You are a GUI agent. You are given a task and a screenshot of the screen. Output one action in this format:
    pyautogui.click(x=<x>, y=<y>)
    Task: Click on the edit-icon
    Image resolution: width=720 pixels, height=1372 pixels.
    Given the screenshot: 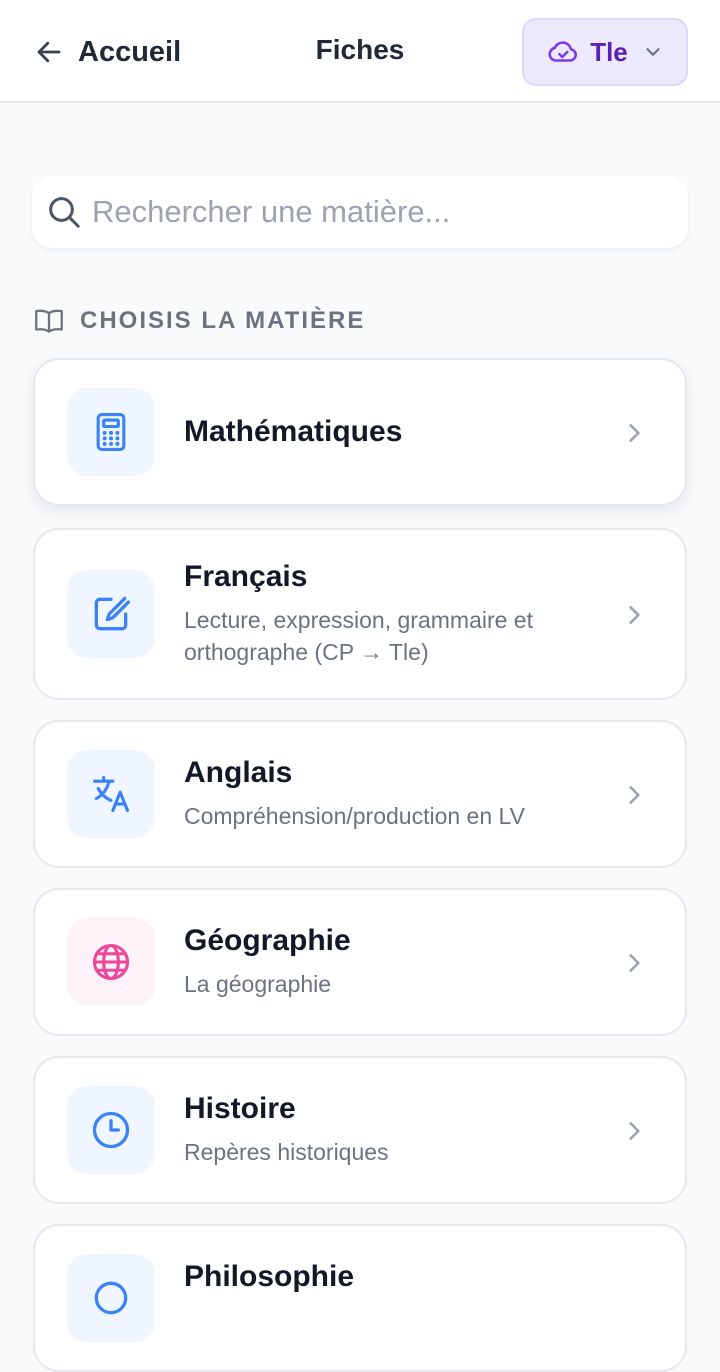 What is the action you would take?
    pyautogui.click(x=112, y=613)
    